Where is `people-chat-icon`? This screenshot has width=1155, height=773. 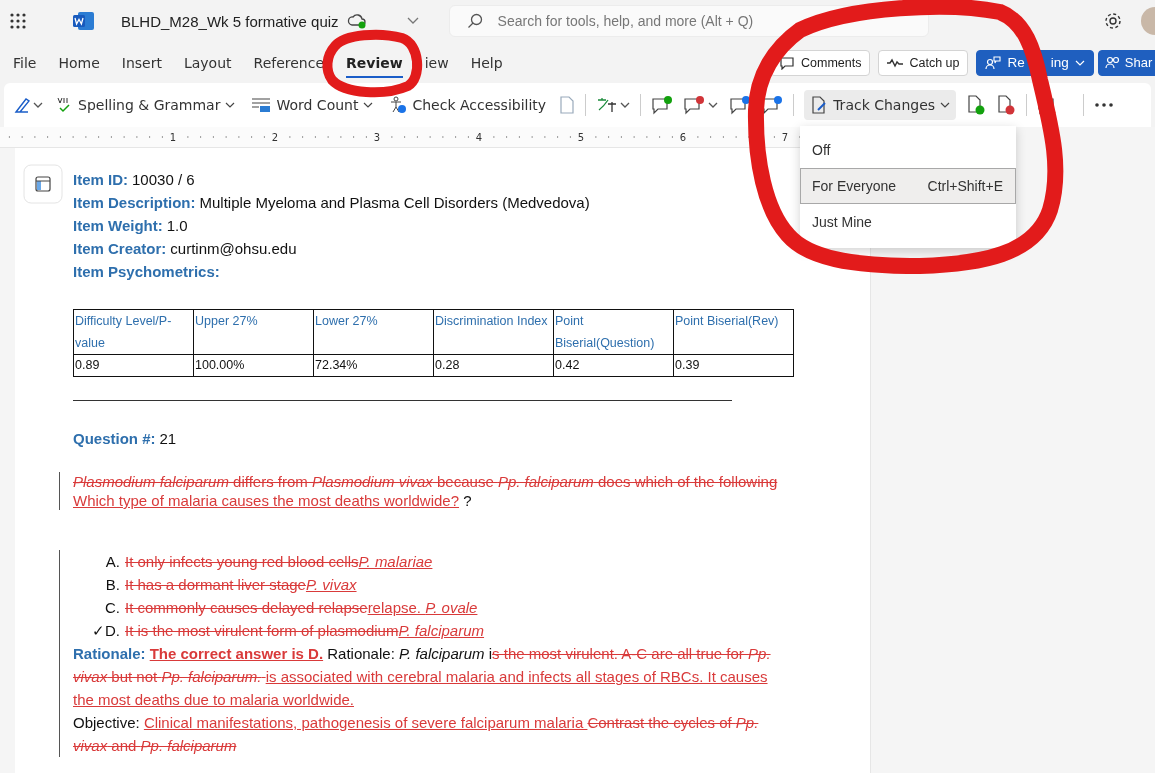 people-chat-icon is located at coordinates (993, 62).